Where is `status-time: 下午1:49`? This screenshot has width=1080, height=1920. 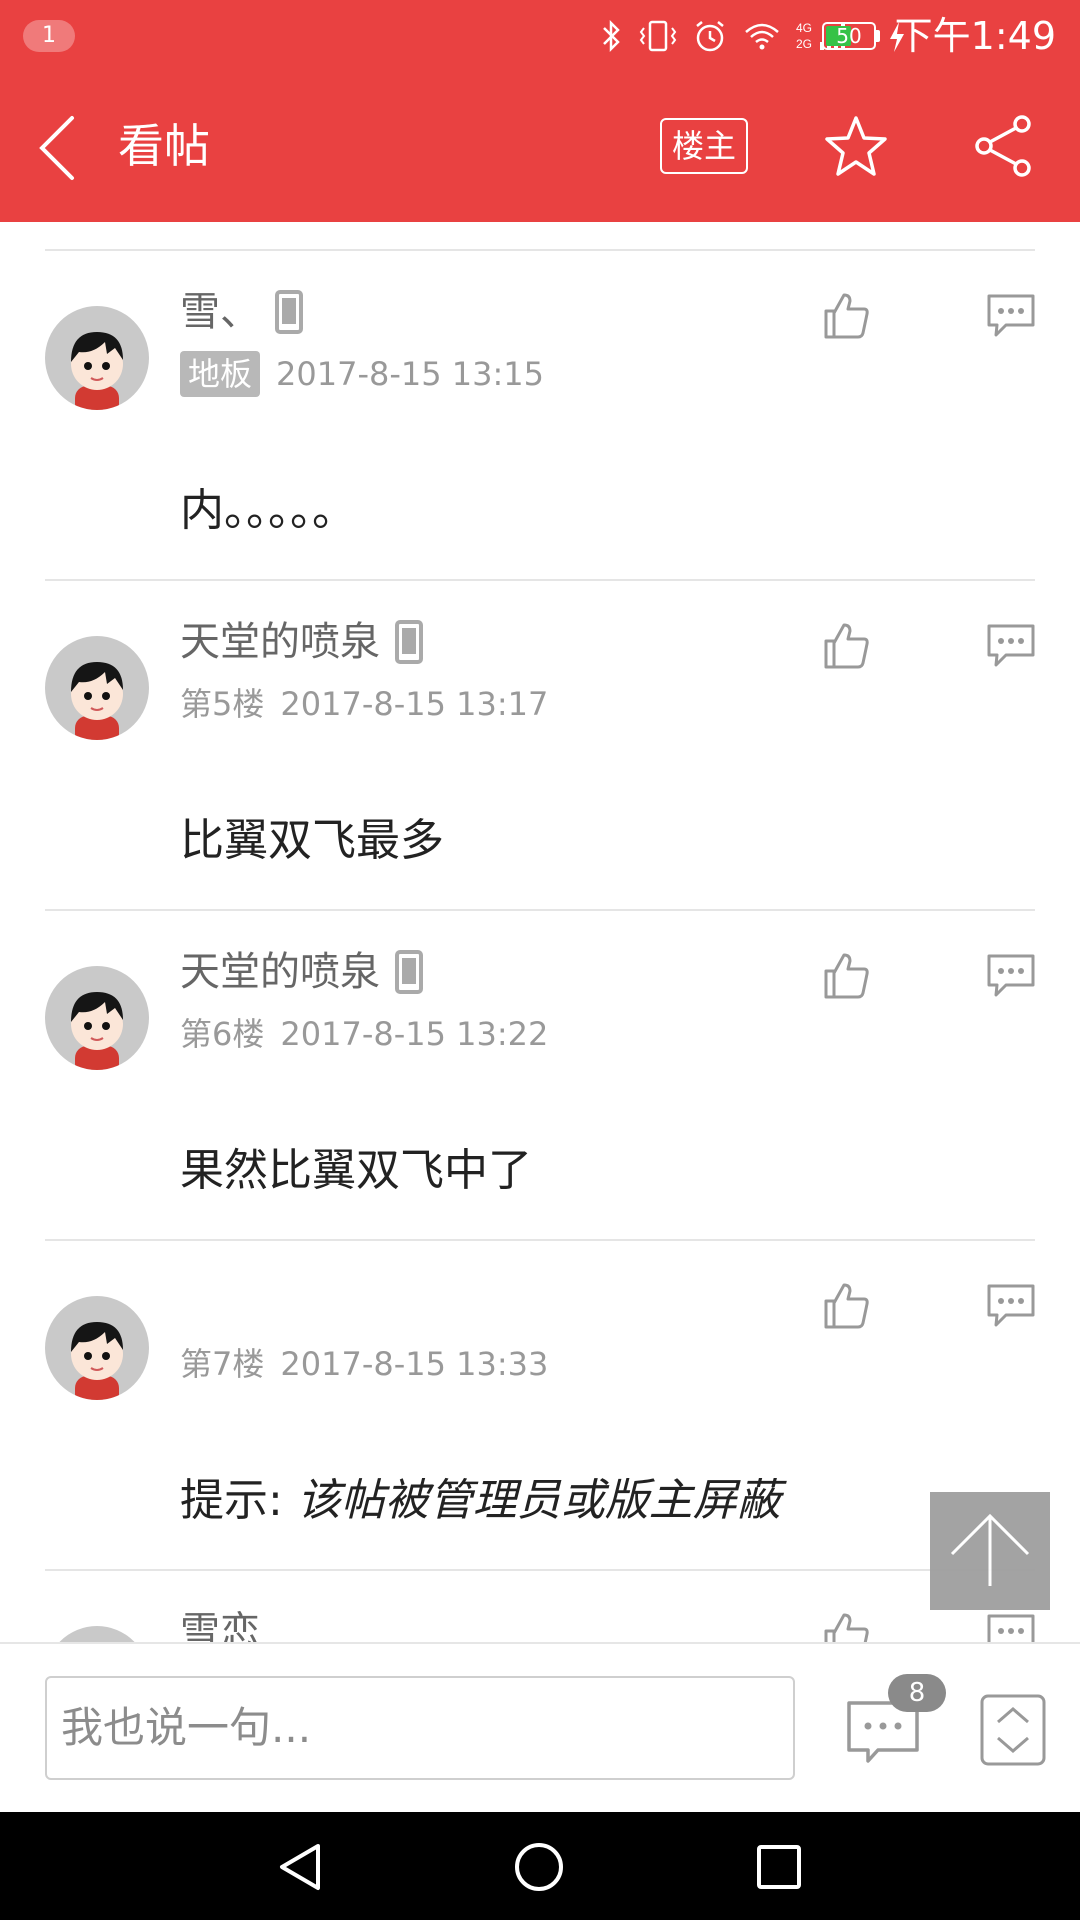
status-time: 下午1:49 is located at coordinates (975, 36).